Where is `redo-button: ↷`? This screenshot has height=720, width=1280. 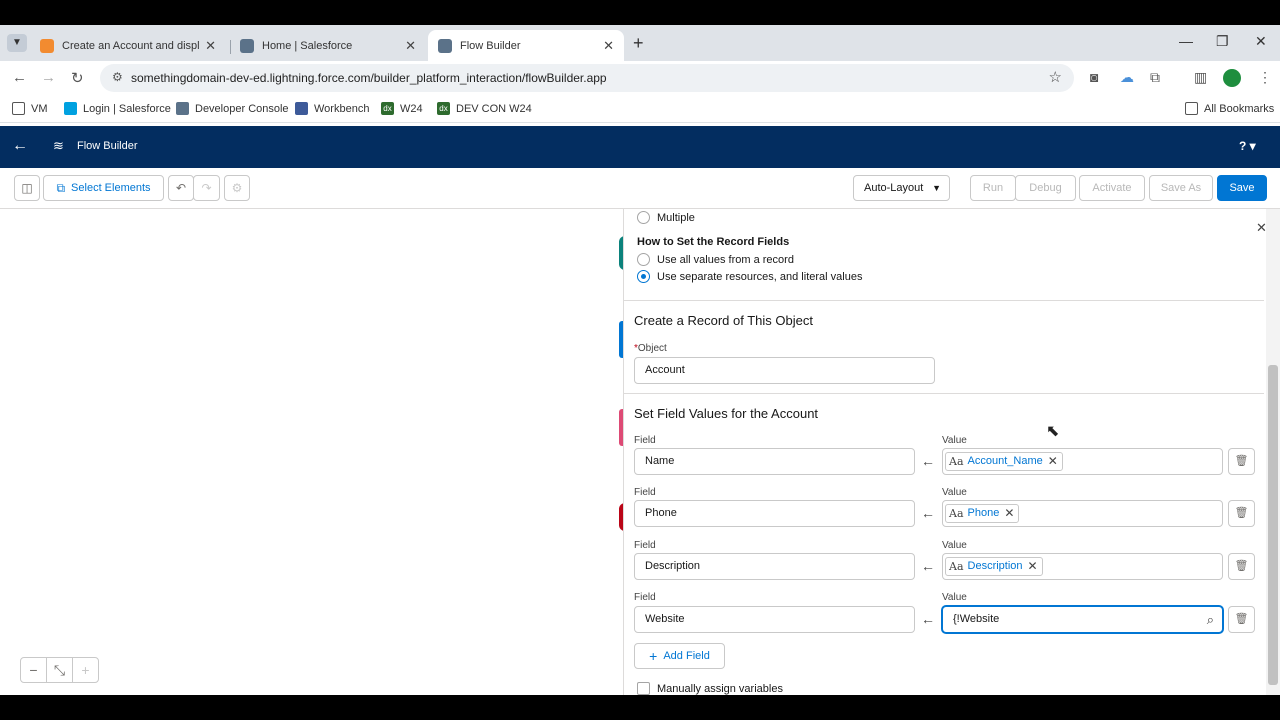 redo-button: ↷ is located at coordinates (206, 188).